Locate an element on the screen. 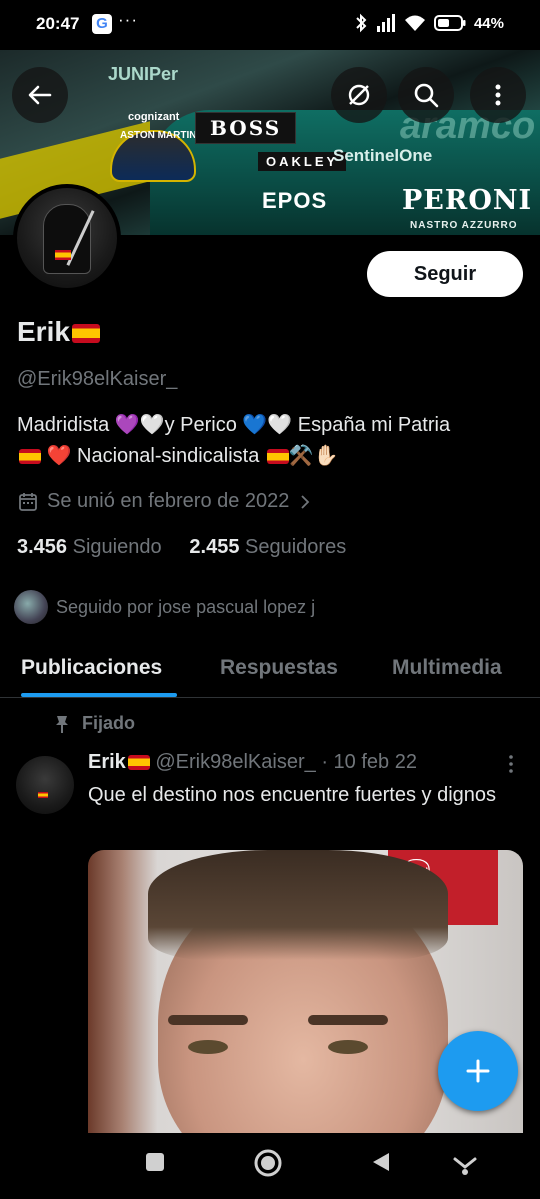 Image resolution: width=540 pixels, height=1199 pixels. follow-counts: 3.456 Siguiendo 2.455 Seguidores is located at coordinates (181, 547).